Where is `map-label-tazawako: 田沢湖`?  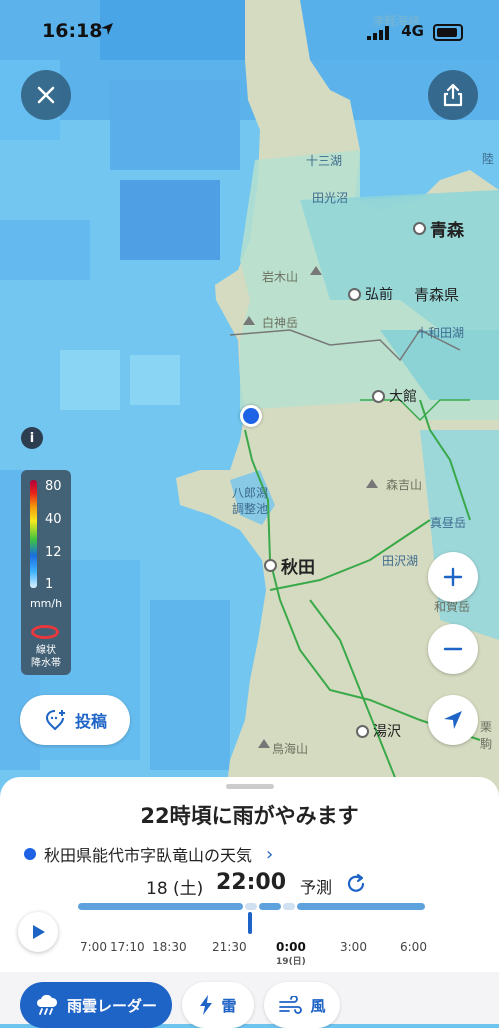
map-label-tazawako: 田沢湖 is located at coordinates (400, 561).